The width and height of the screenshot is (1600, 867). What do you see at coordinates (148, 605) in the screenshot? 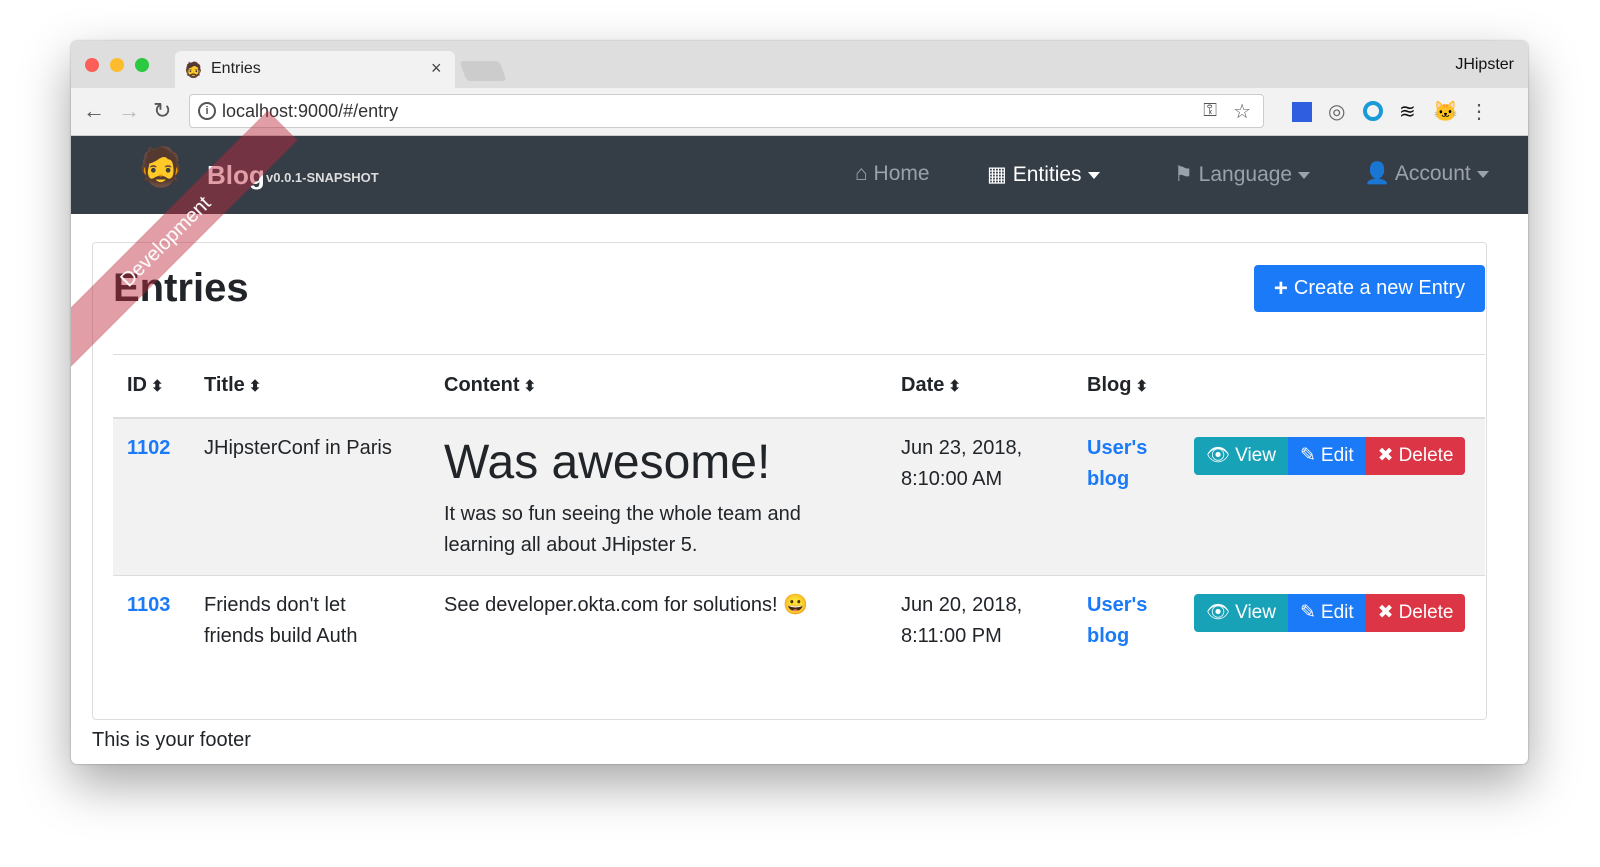
I see `entry-id-link: 1103` at bounding box center [148, 605].